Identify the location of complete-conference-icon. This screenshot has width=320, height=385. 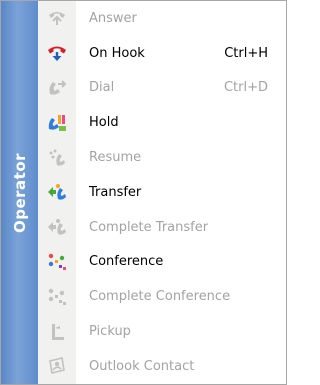
(57, 297).